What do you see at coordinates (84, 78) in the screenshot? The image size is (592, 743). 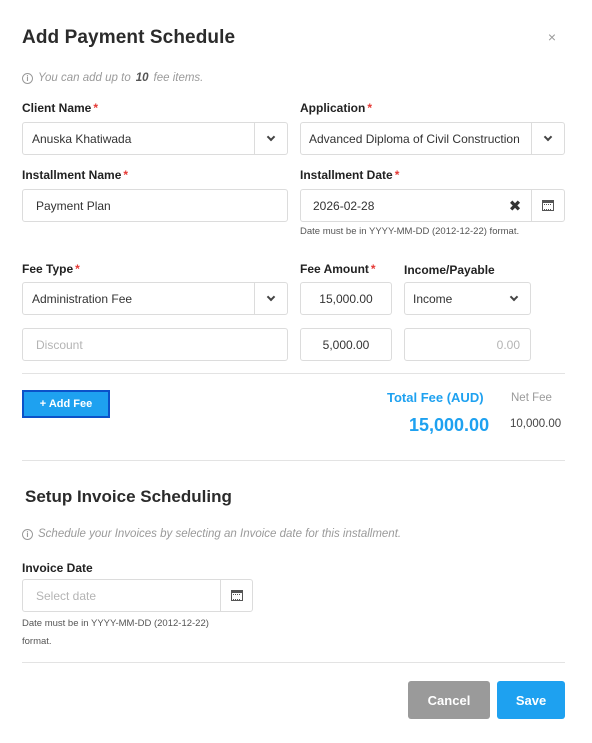 I see `info-prefix: You can add up to` at bounding box center [84, 78].